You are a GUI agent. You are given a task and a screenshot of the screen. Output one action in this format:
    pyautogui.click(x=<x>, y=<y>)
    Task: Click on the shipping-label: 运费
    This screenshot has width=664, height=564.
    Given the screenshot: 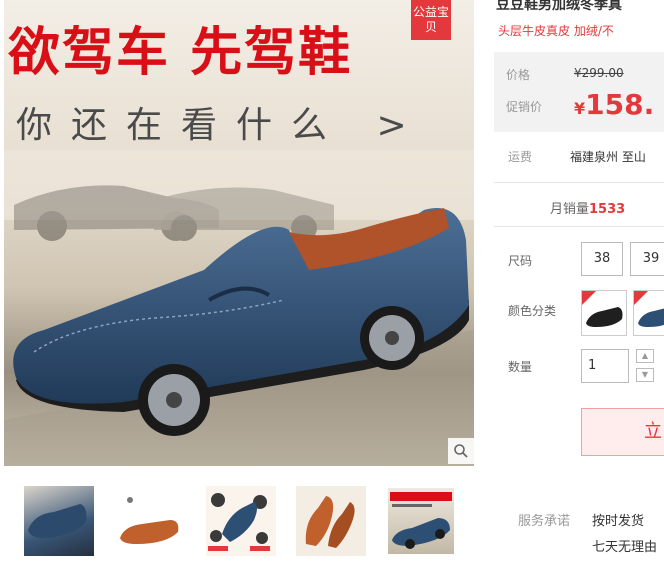 What is the action you would take?
    pyautogui.click(x=520, y=157)
    